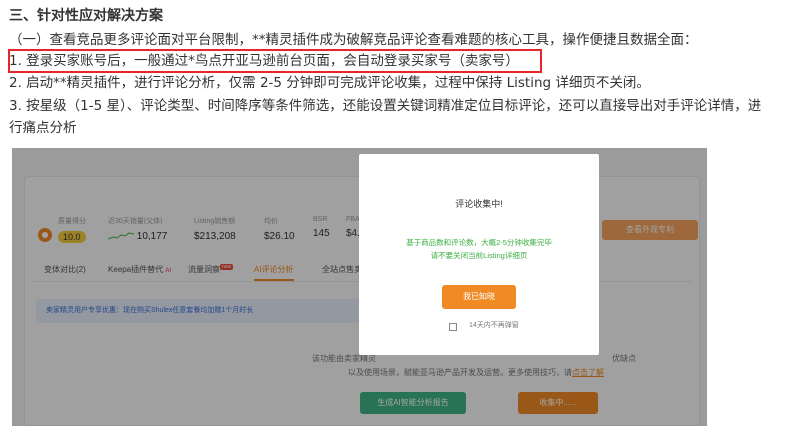 Image resolution: width=799 pixels, height=440 pixels. Describe the element at coordinates (479, 249) in the screenshot. I see `modal-body: 基于商品数和评论数，大概2-5分钟收集完毕 请不要关闭当前Listing详细页` at that location.